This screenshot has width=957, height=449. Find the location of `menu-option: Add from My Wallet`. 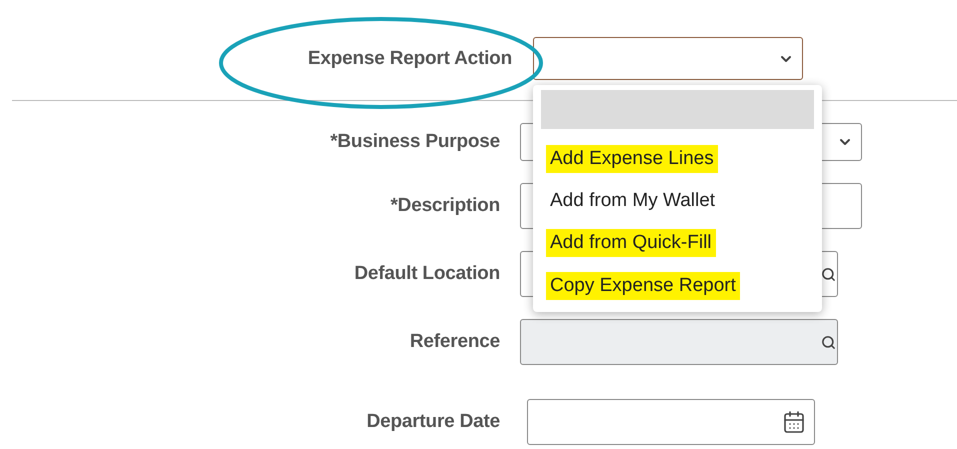

menu-option: Add from My Wallet is located at coordinates (633, 200).